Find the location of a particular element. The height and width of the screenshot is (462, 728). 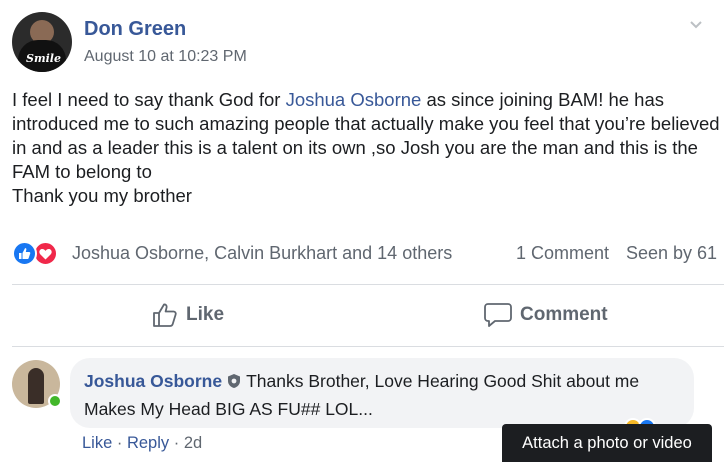

reaction-icons is located at coordinates (40, 254).